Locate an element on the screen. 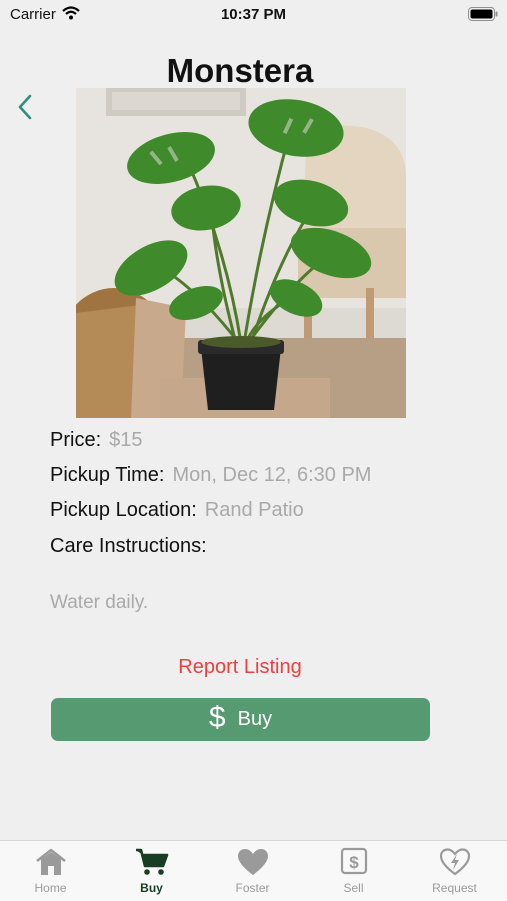  pickup-time-row: Pickup Time: Mon, Dec 12, 6:30 PM is located at coordinates (210, 475).